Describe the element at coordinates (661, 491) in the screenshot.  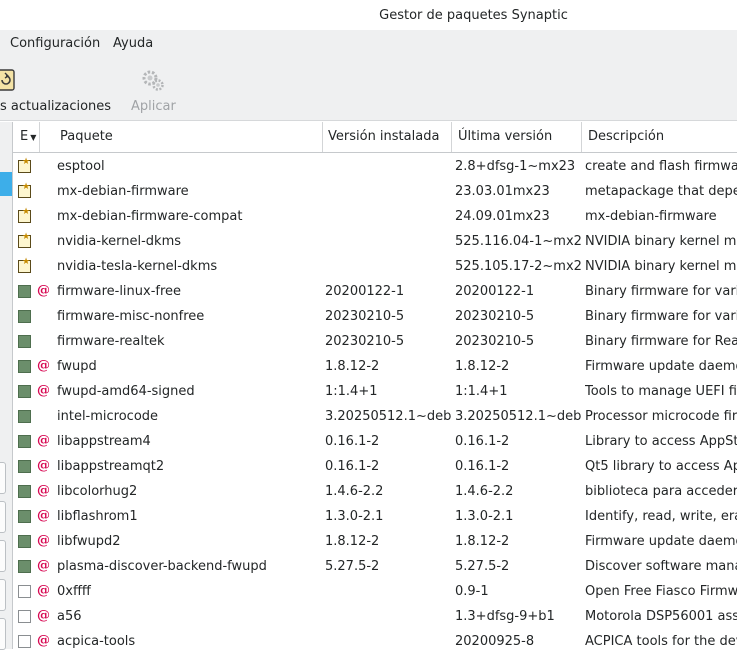
I see `package-description: biblioteca para acceder a` at that location.